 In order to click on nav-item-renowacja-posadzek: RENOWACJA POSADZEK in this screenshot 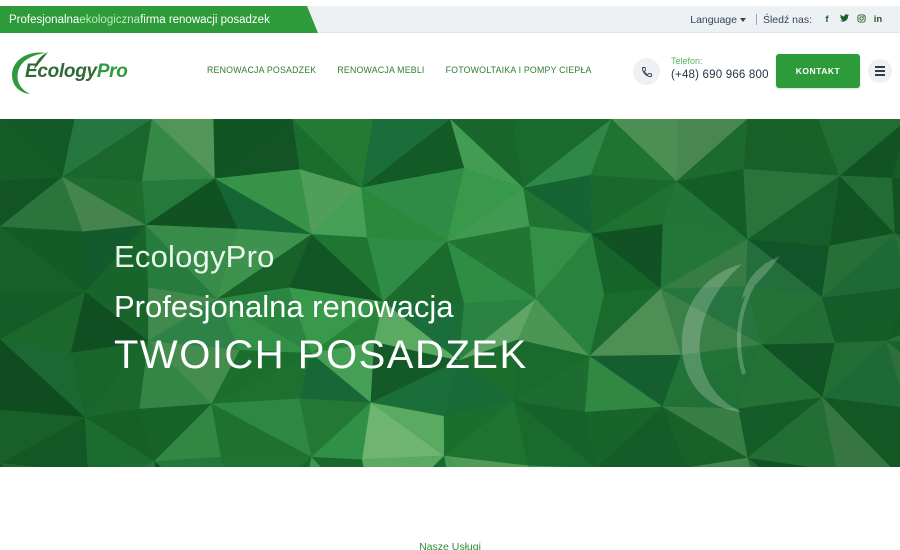, I will do `click(261, 70)`.